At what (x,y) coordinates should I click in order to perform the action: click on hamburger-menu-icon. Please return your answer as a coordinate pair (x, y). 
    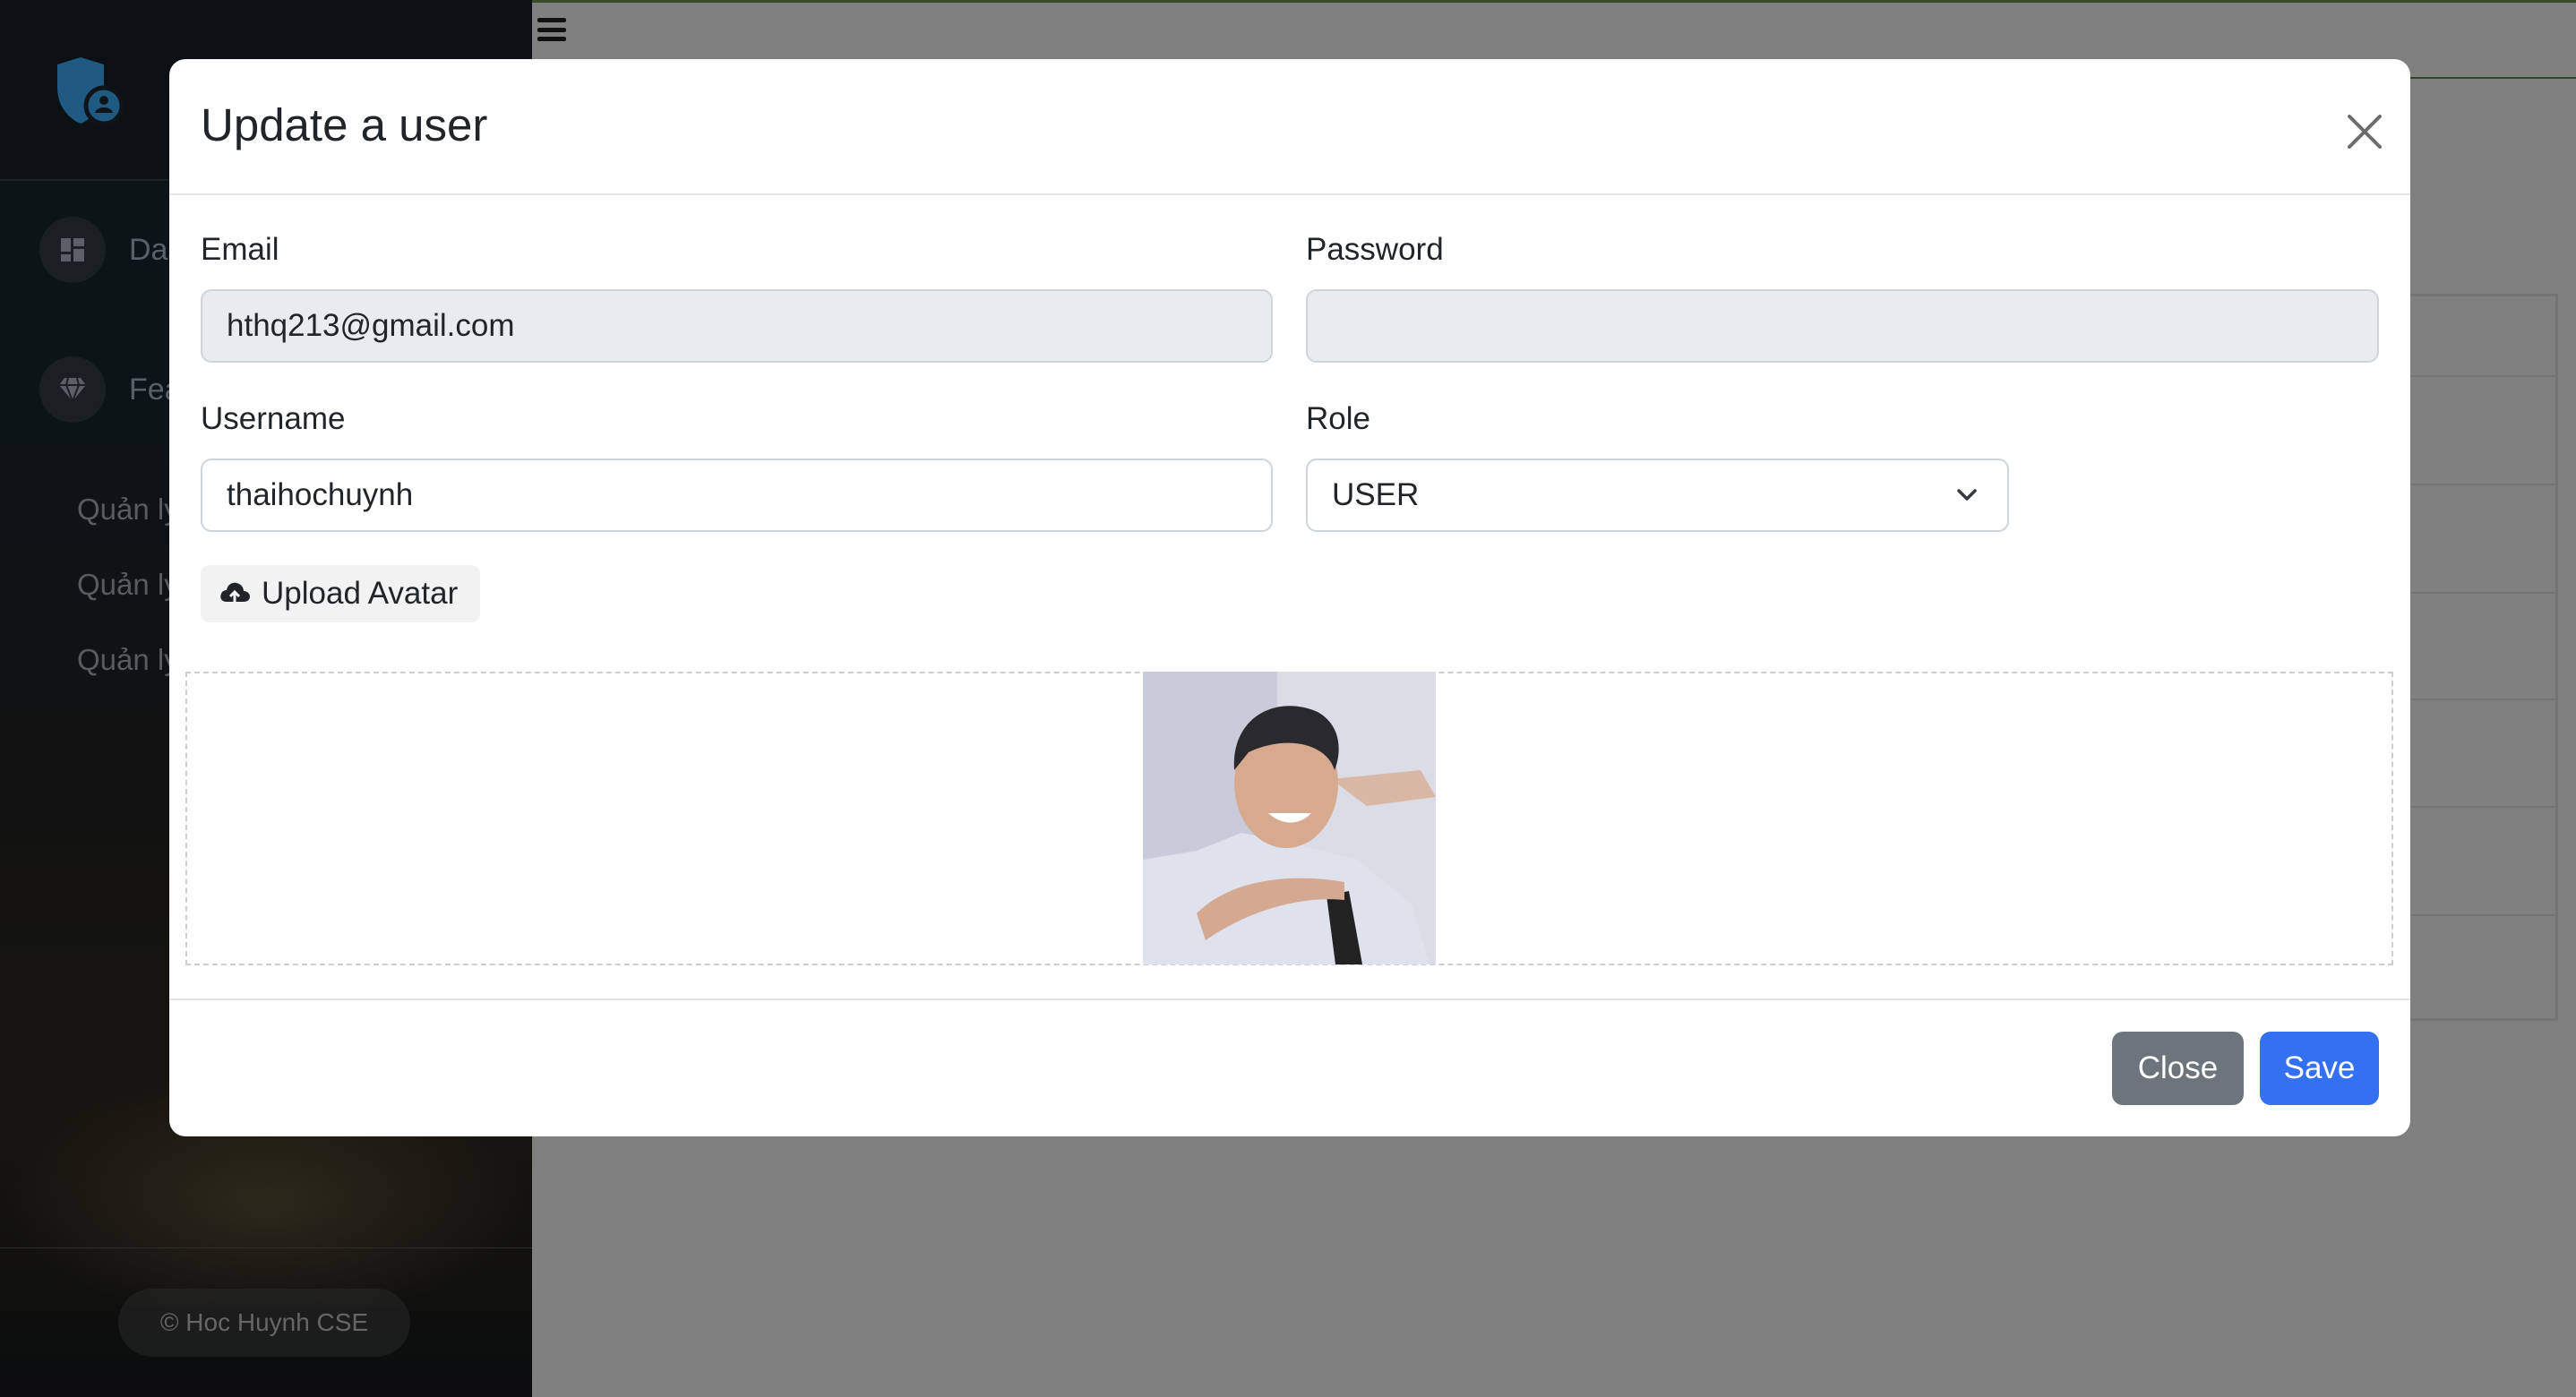
    Looking at the image, I should click on (551, 29).